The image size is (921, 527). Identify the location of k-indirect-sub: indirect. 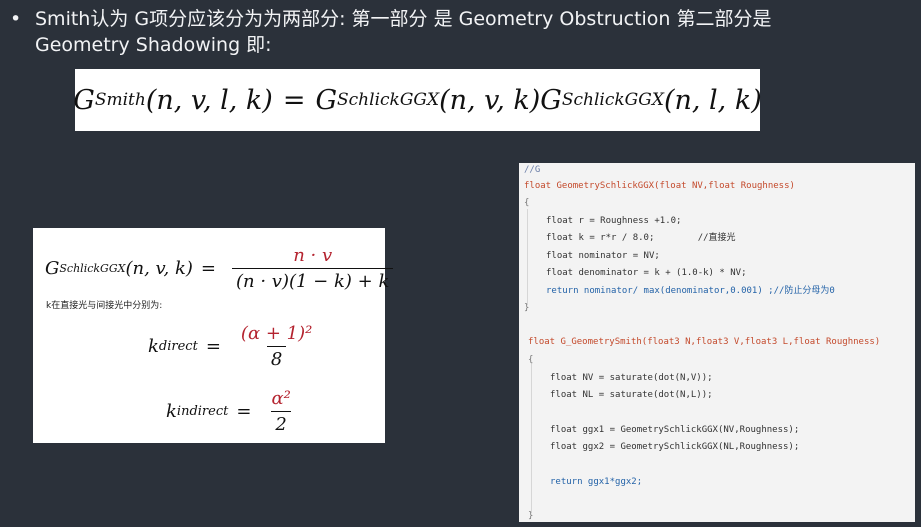
(202, 411).